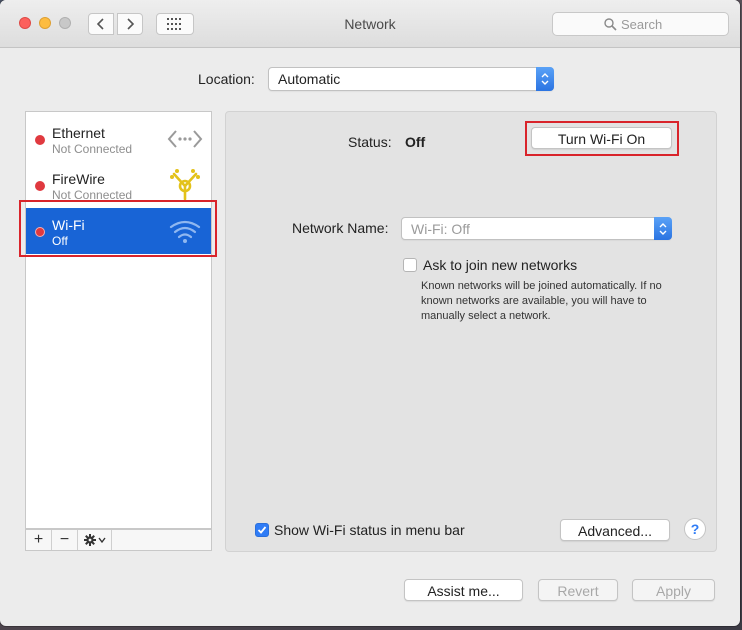 The height and width of the screenshot is (630, 742). I want to click on gear-icon, so click(94, 540).